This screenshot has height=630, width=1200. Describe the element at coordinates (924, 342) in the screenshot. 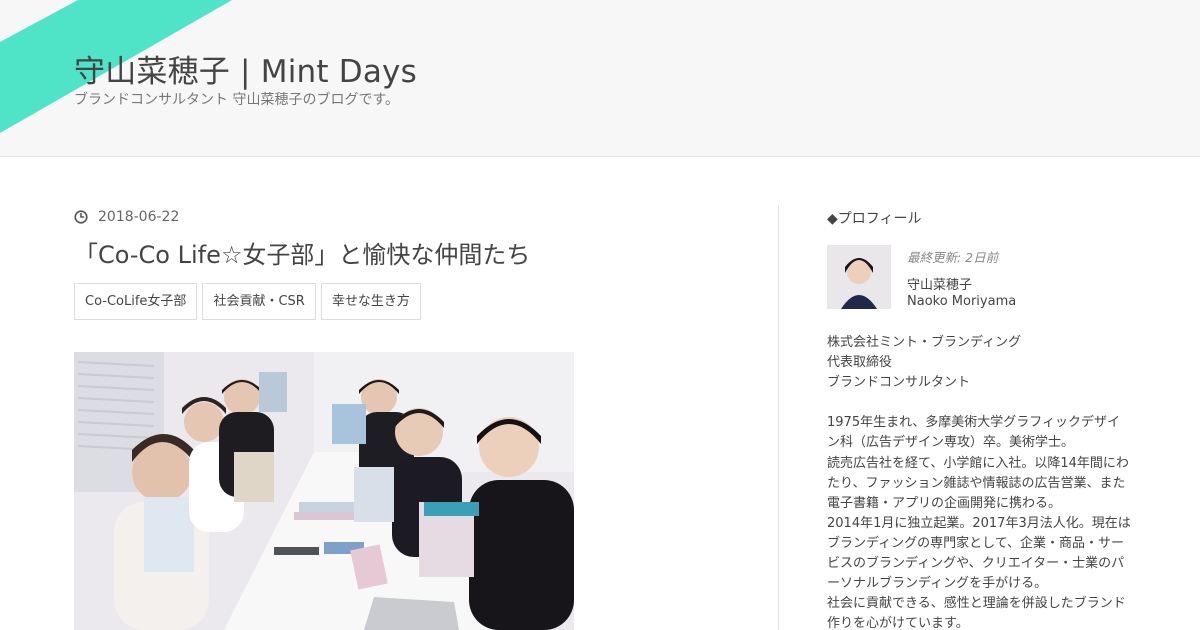

I see `bio-line: 株式会社ミント・ブランディング` at that location.